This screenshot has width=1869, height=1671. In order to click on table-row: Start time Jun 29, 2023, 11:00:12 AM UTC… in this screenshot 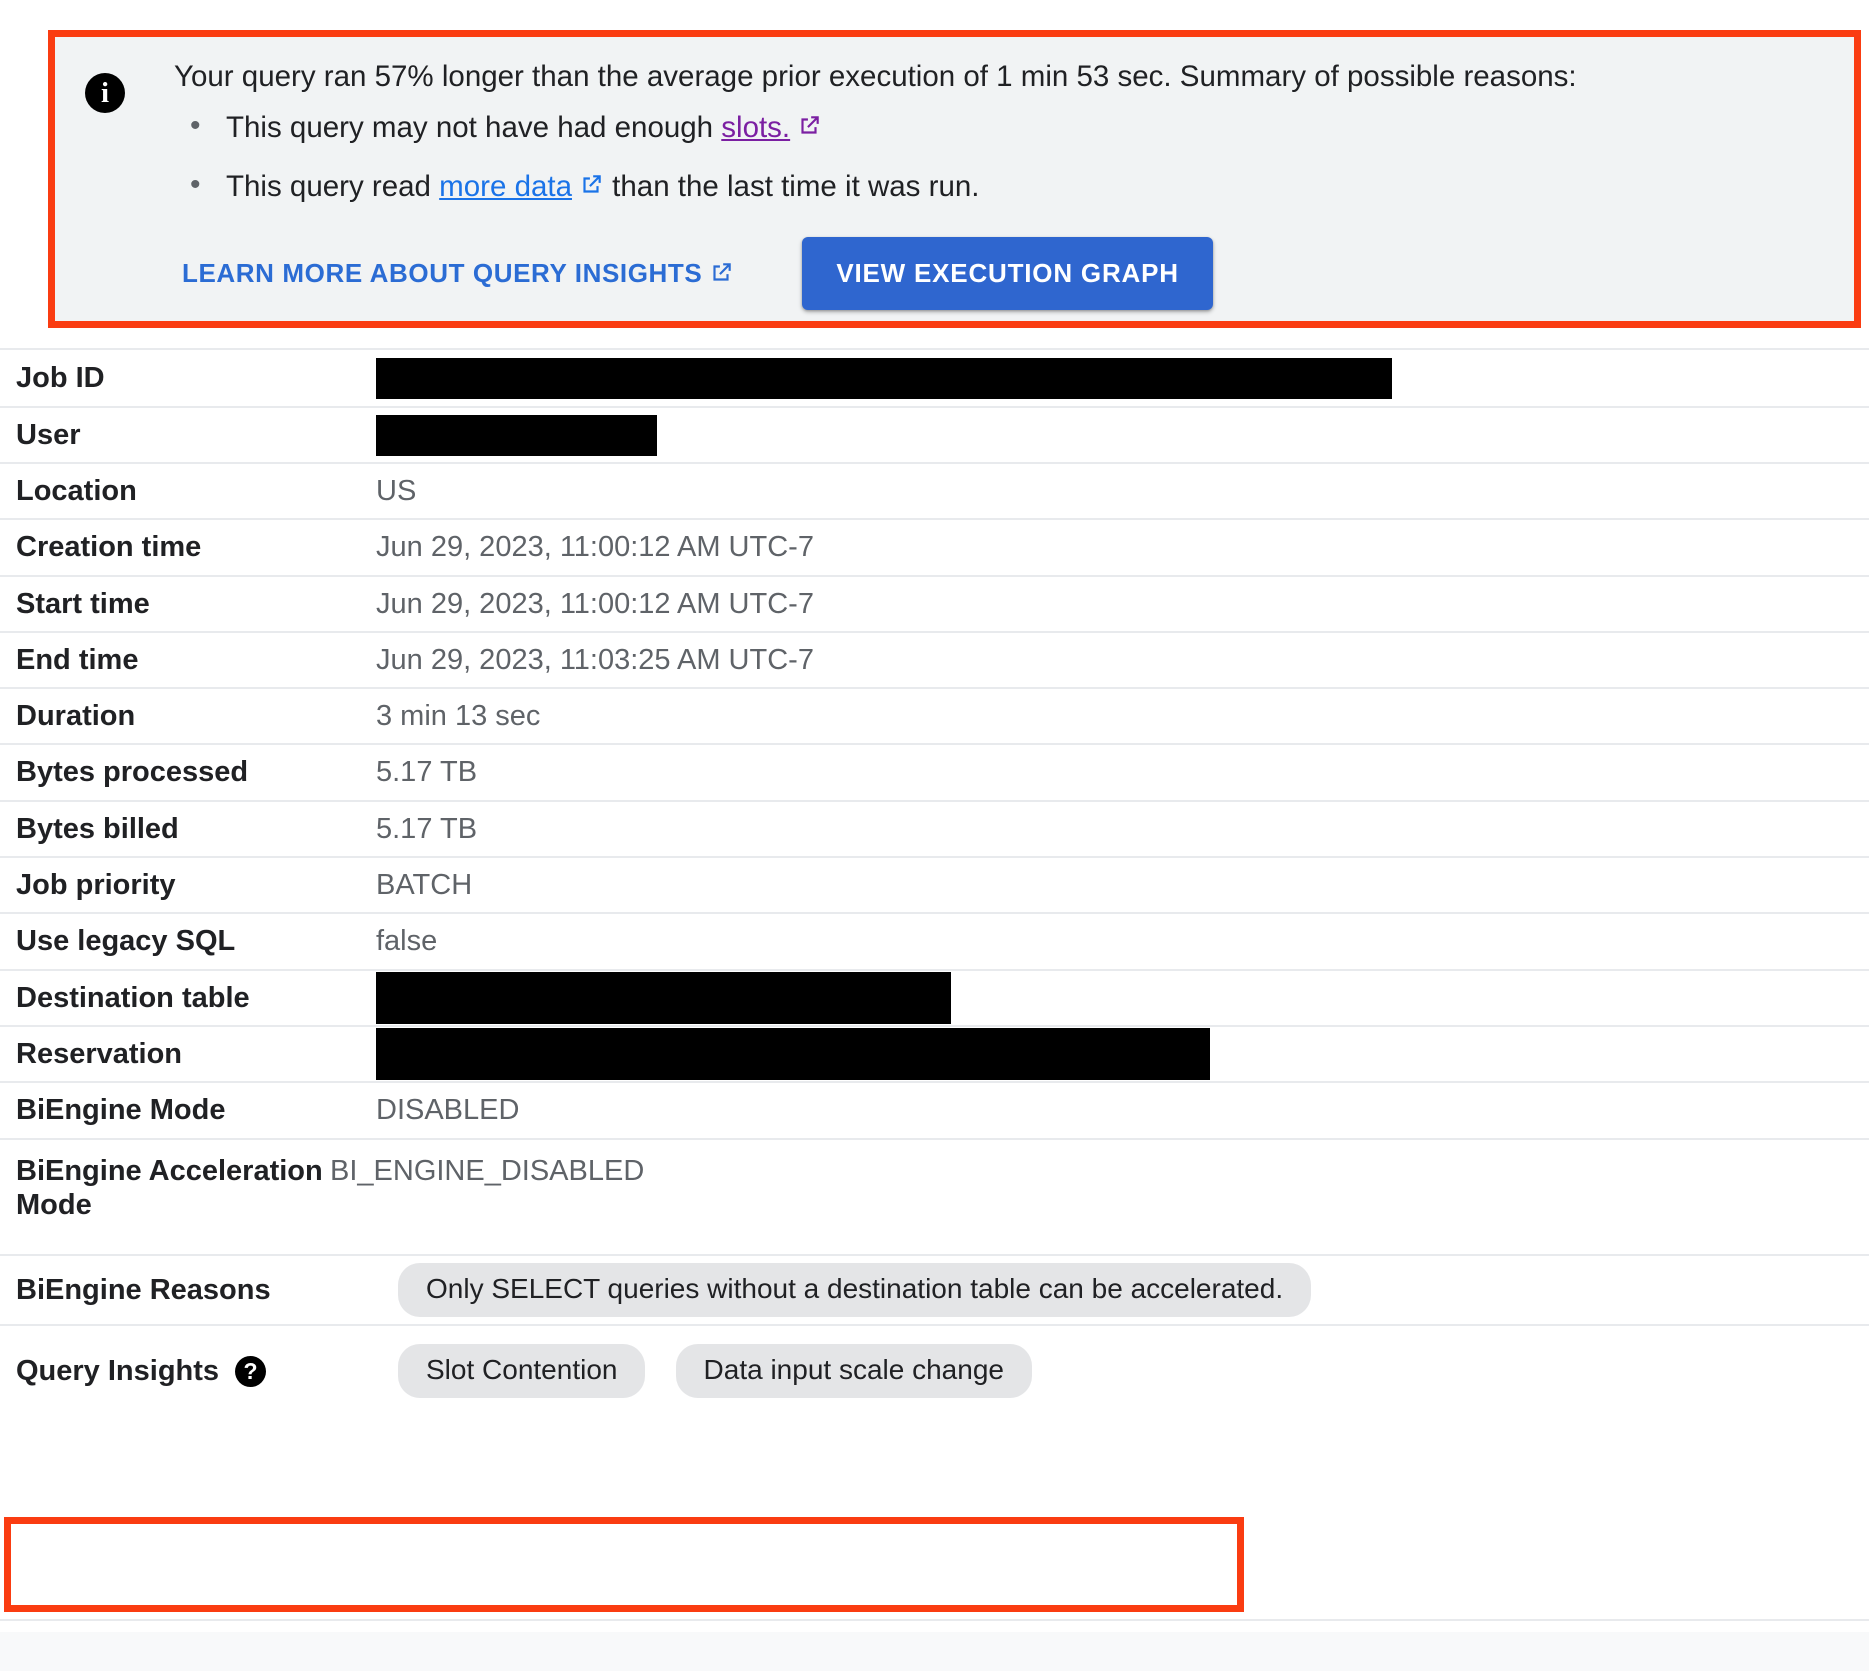, I will do `click(934, 603)`.